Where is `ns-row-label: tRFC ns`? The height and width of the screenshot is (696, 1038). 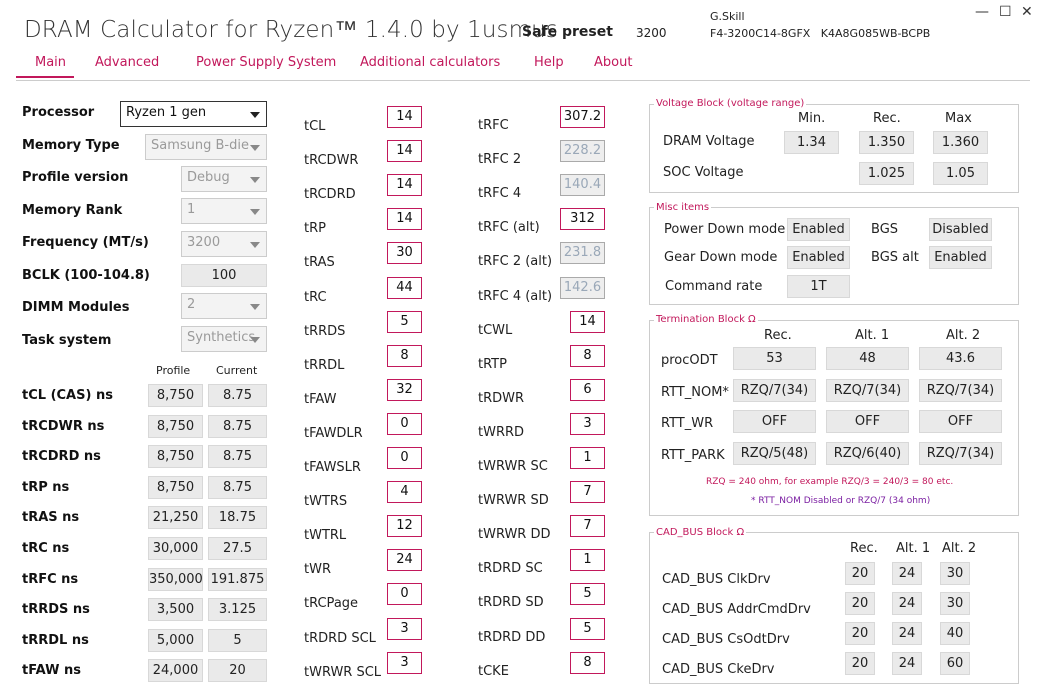
ns-row-label: tRFC ns is located at coordinates (50, 579).